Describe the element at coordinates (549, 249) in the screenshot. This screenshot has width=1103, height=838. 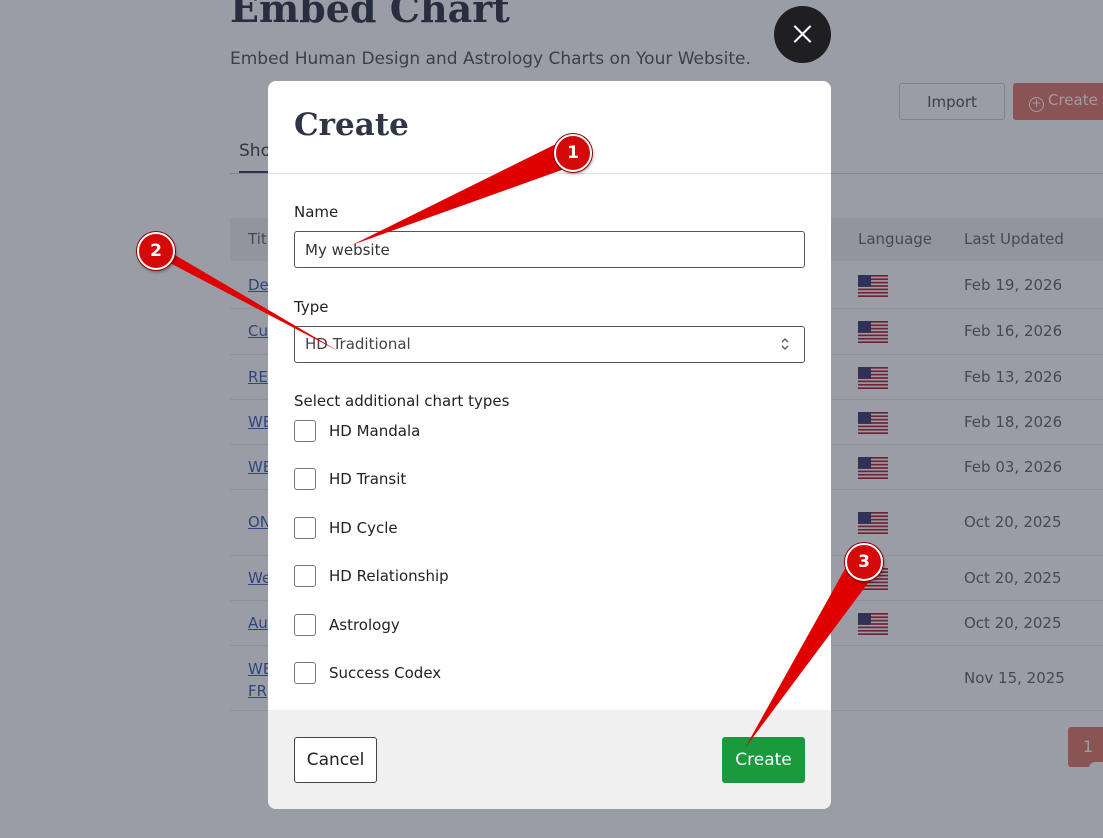
I see `name-input` at that location.